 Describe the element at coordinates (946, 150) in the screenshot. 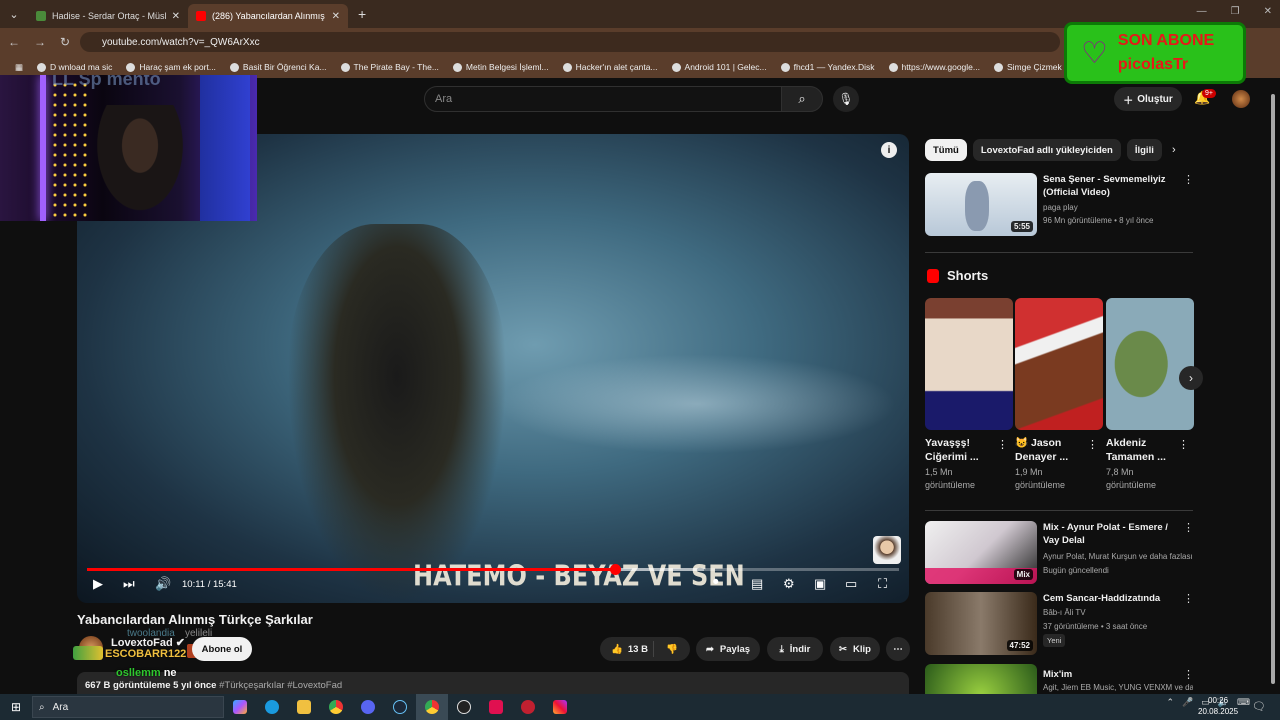

I see `chip-all: Tümü` at that location.